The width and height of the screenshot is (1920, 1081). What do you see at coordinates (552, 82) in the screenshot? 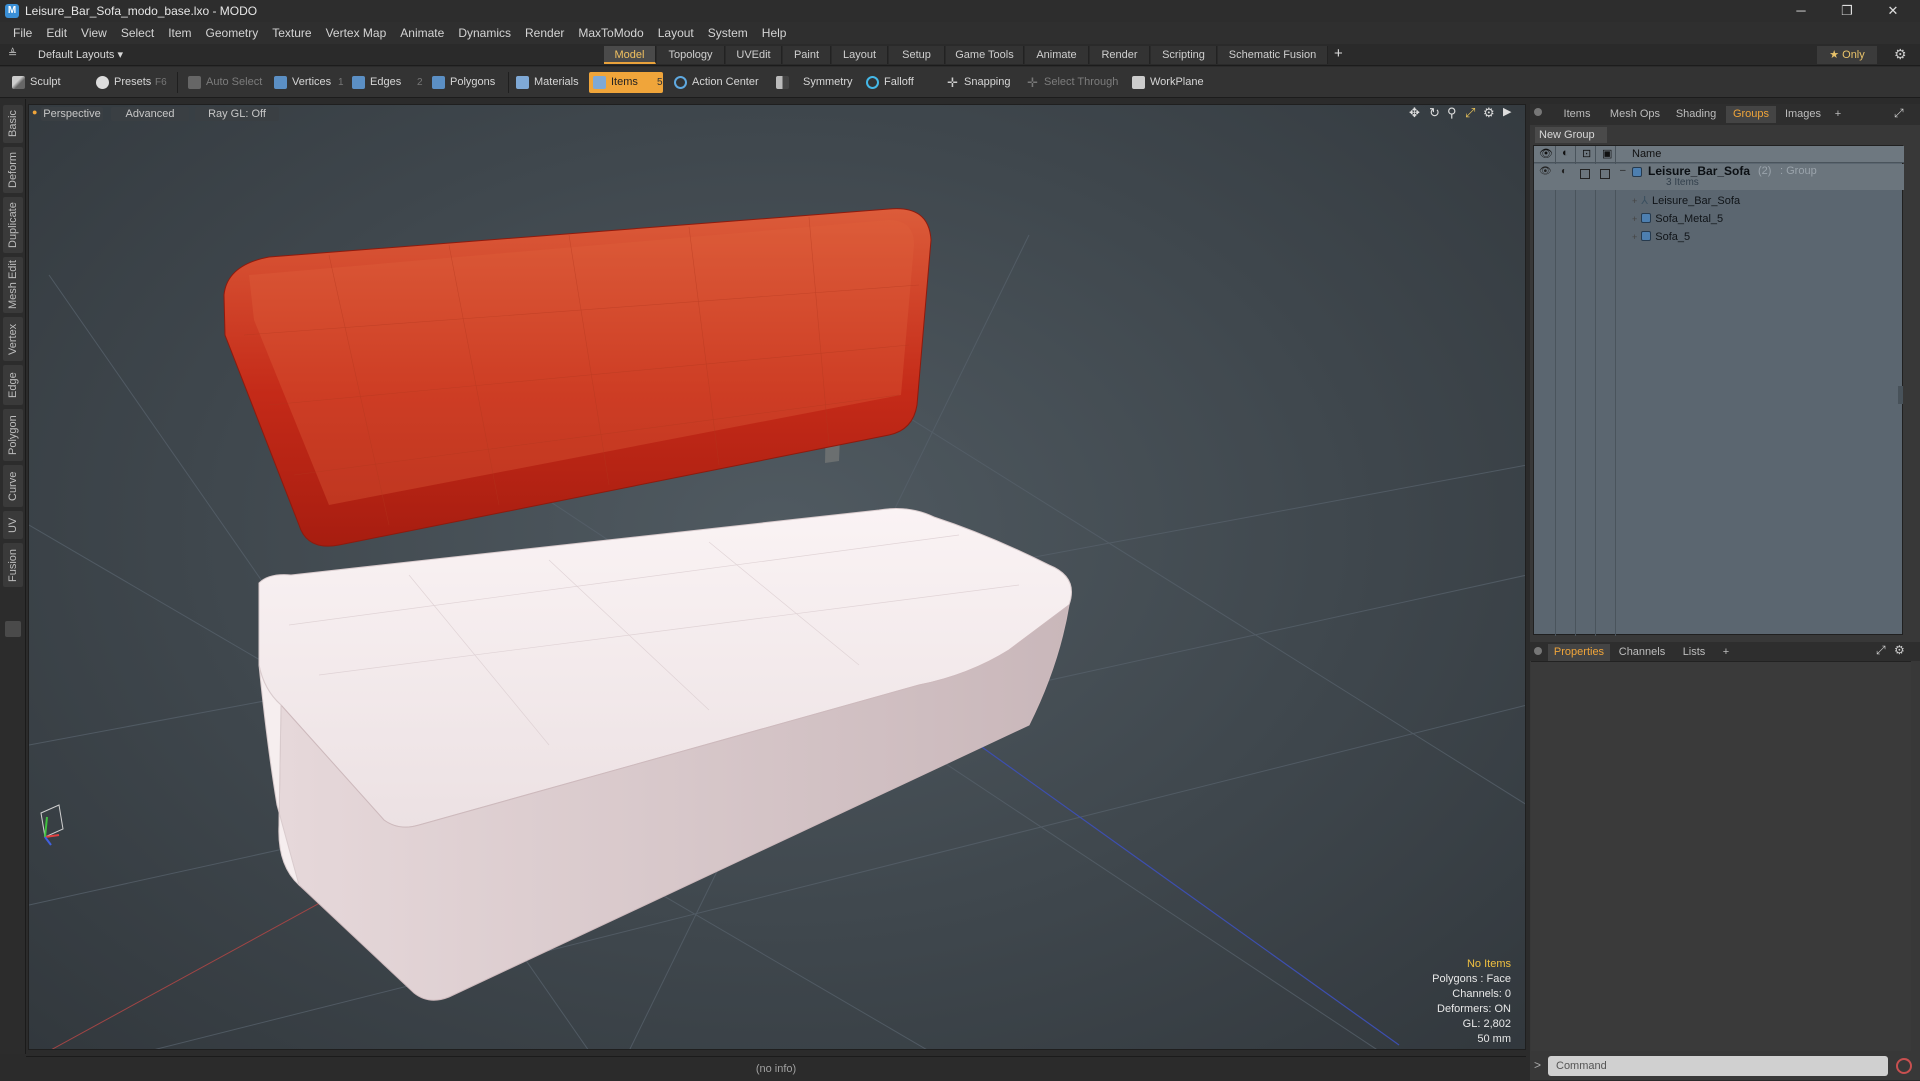
I see `materials-button: Materials` at bounding box center [552, 82].